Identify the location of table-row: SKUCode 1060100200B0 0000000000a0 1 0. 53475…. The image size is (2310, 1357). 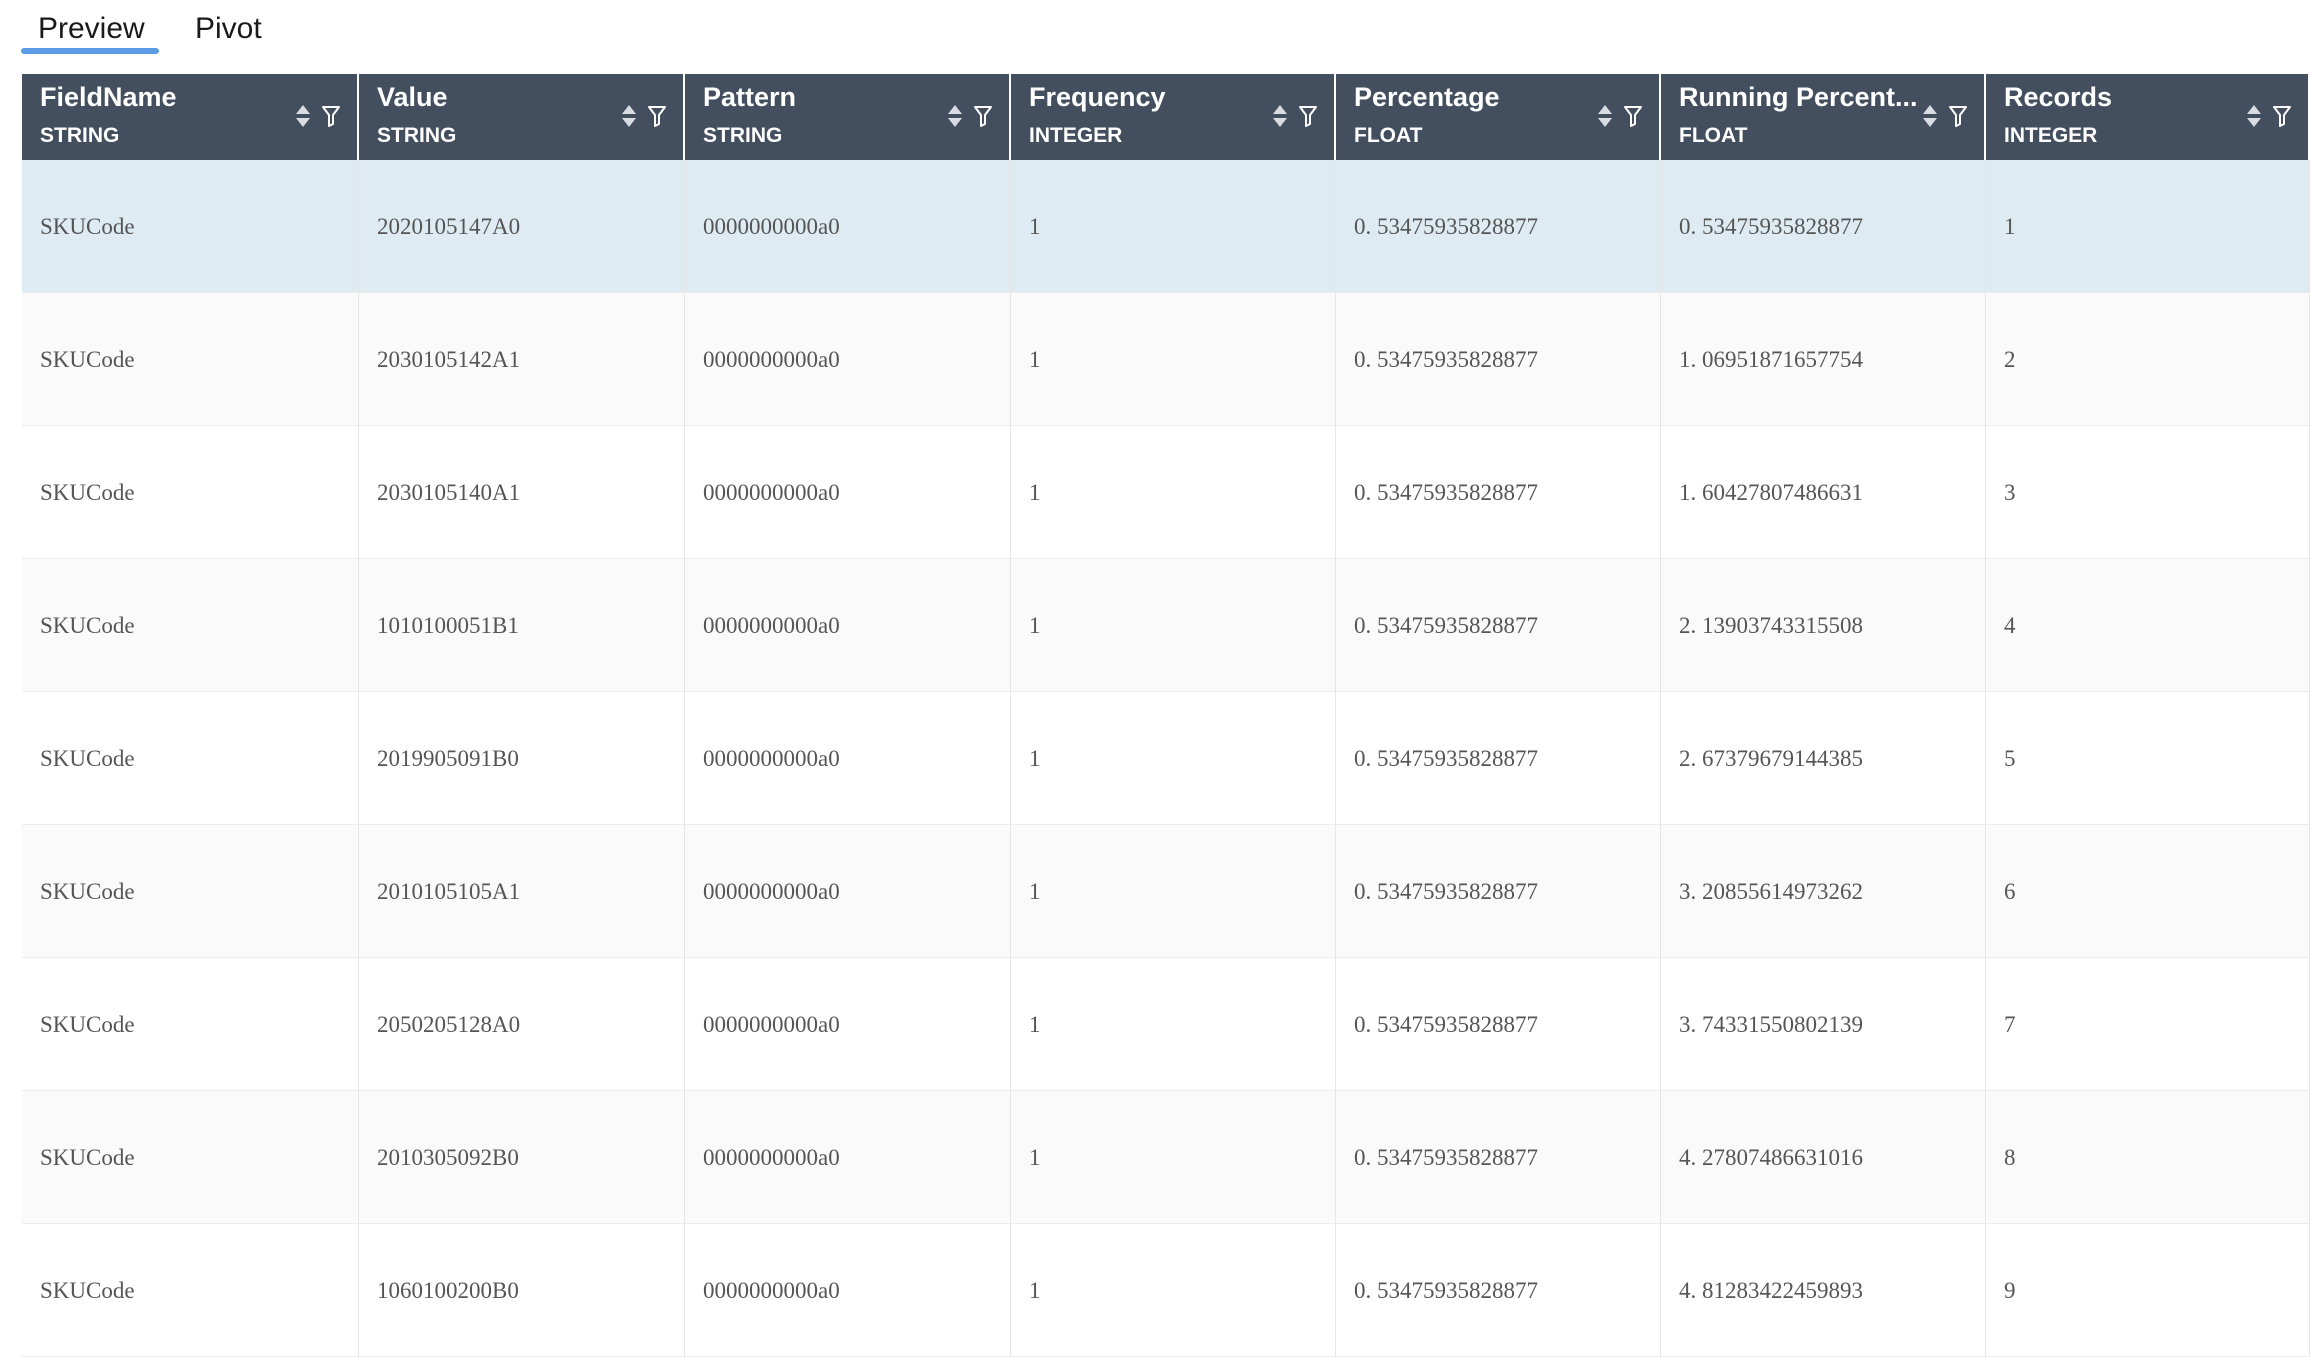
(1166, 1290).